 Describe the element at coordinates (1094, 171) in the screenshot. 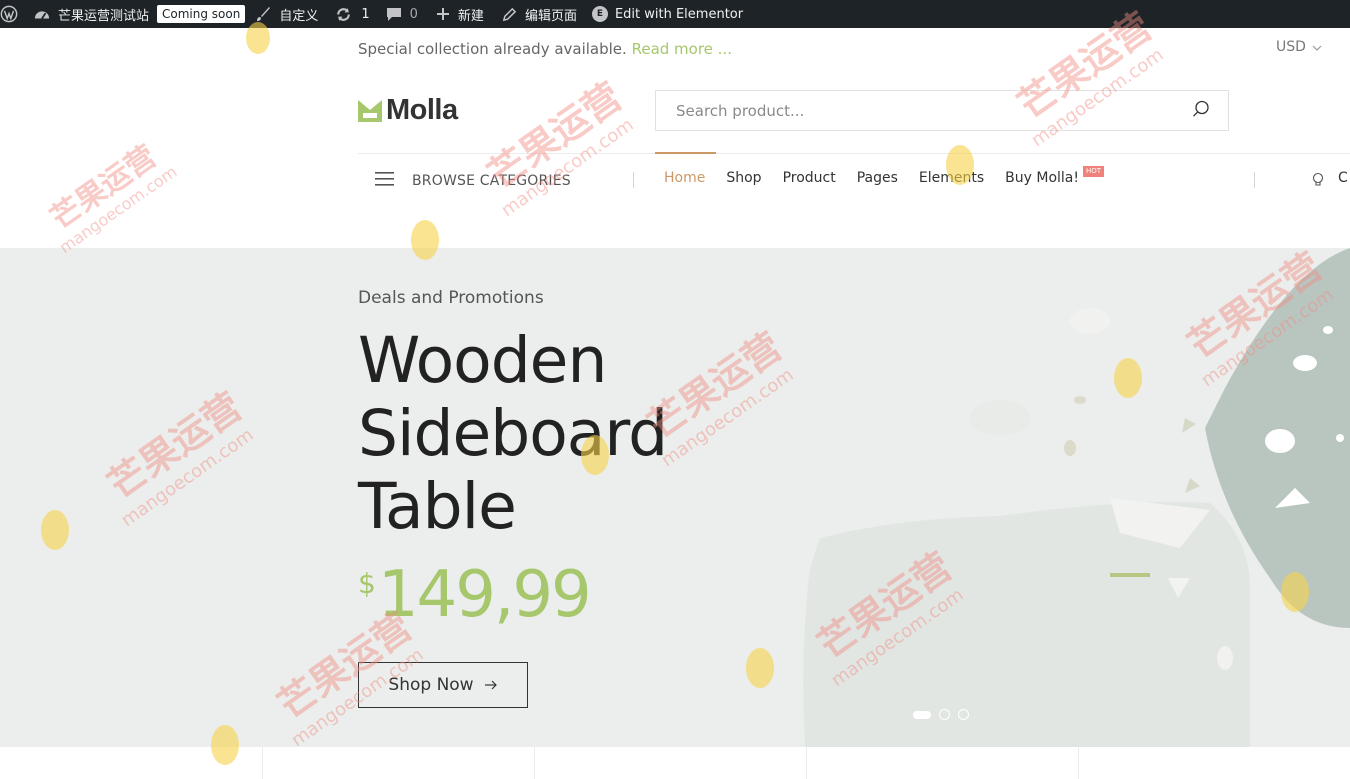

I see `hot-badge: HOT` at that location.